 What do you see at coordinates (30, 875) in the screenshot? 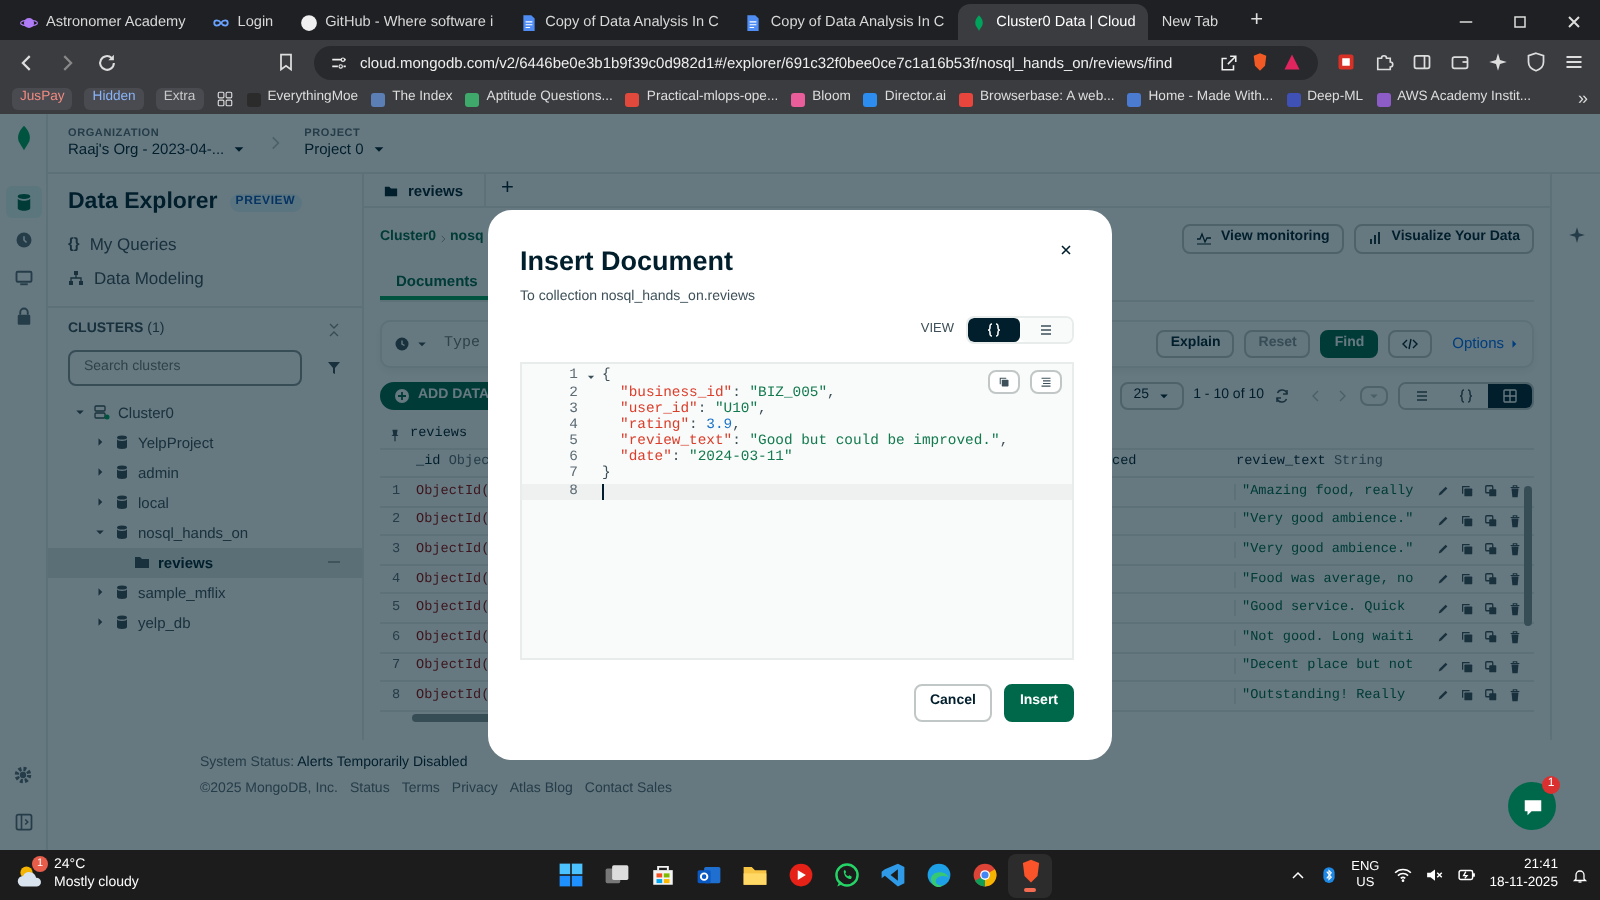
I see `weather-icon` at bounding box center [30, 875].